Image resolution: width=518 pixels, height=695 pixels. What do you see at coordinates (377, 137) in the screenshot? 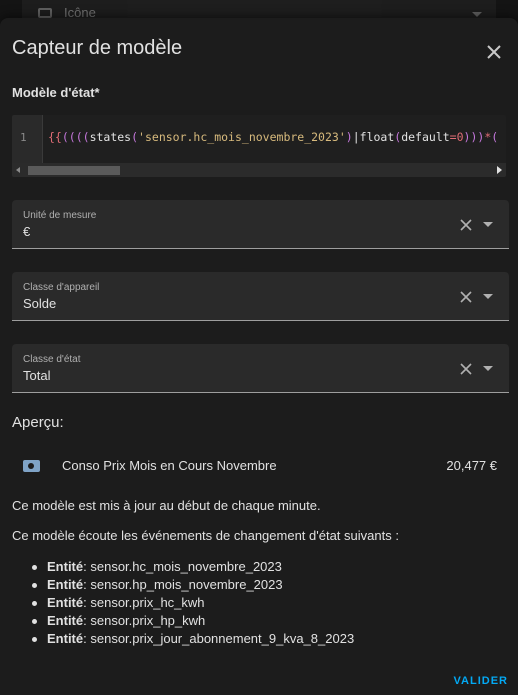
I see `code-token: float` at bounding box center [377, 137].